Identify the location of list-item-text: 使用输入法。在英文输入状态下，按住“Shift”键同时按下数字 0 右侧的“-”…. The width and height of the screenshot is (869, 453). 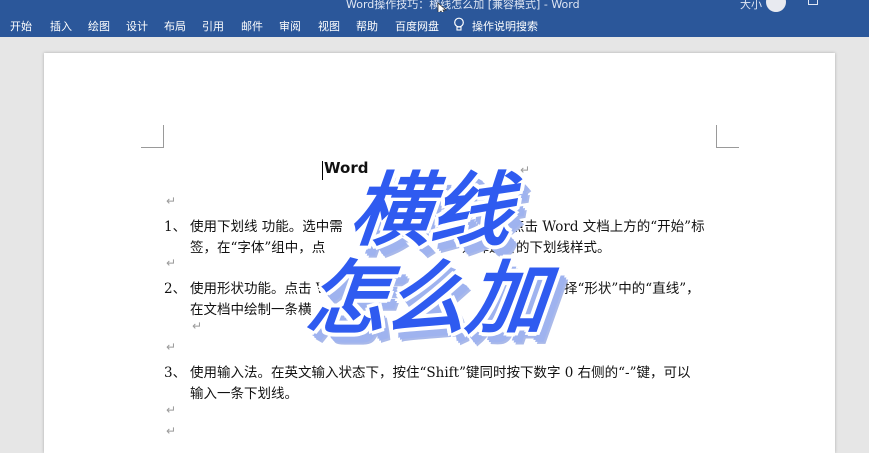
(440, 373).